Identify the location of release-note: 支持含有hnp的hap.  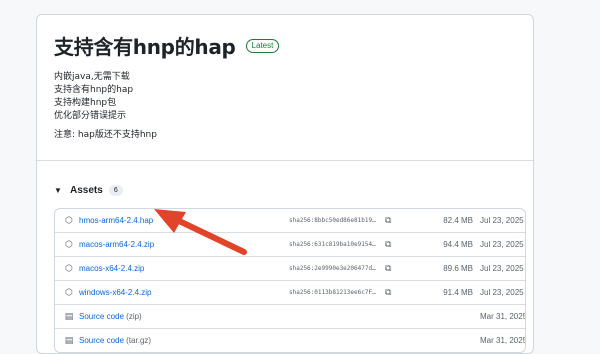
(94, 90).